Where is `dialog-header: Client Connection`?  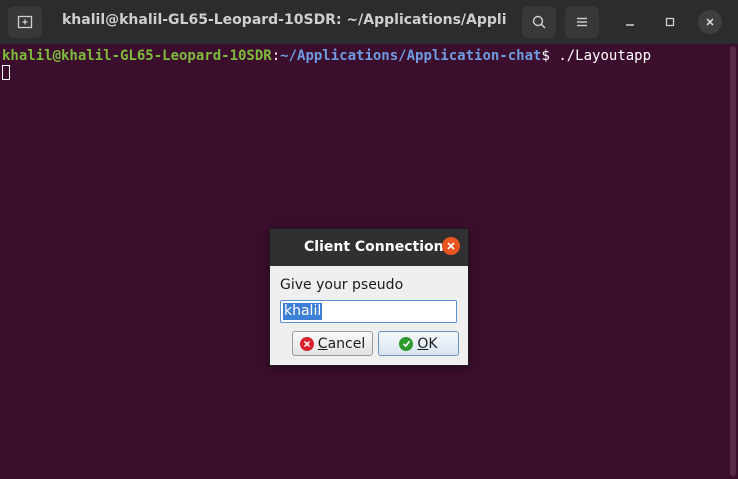
dialog-header: Client Connection is located at coordinates (369, 247).